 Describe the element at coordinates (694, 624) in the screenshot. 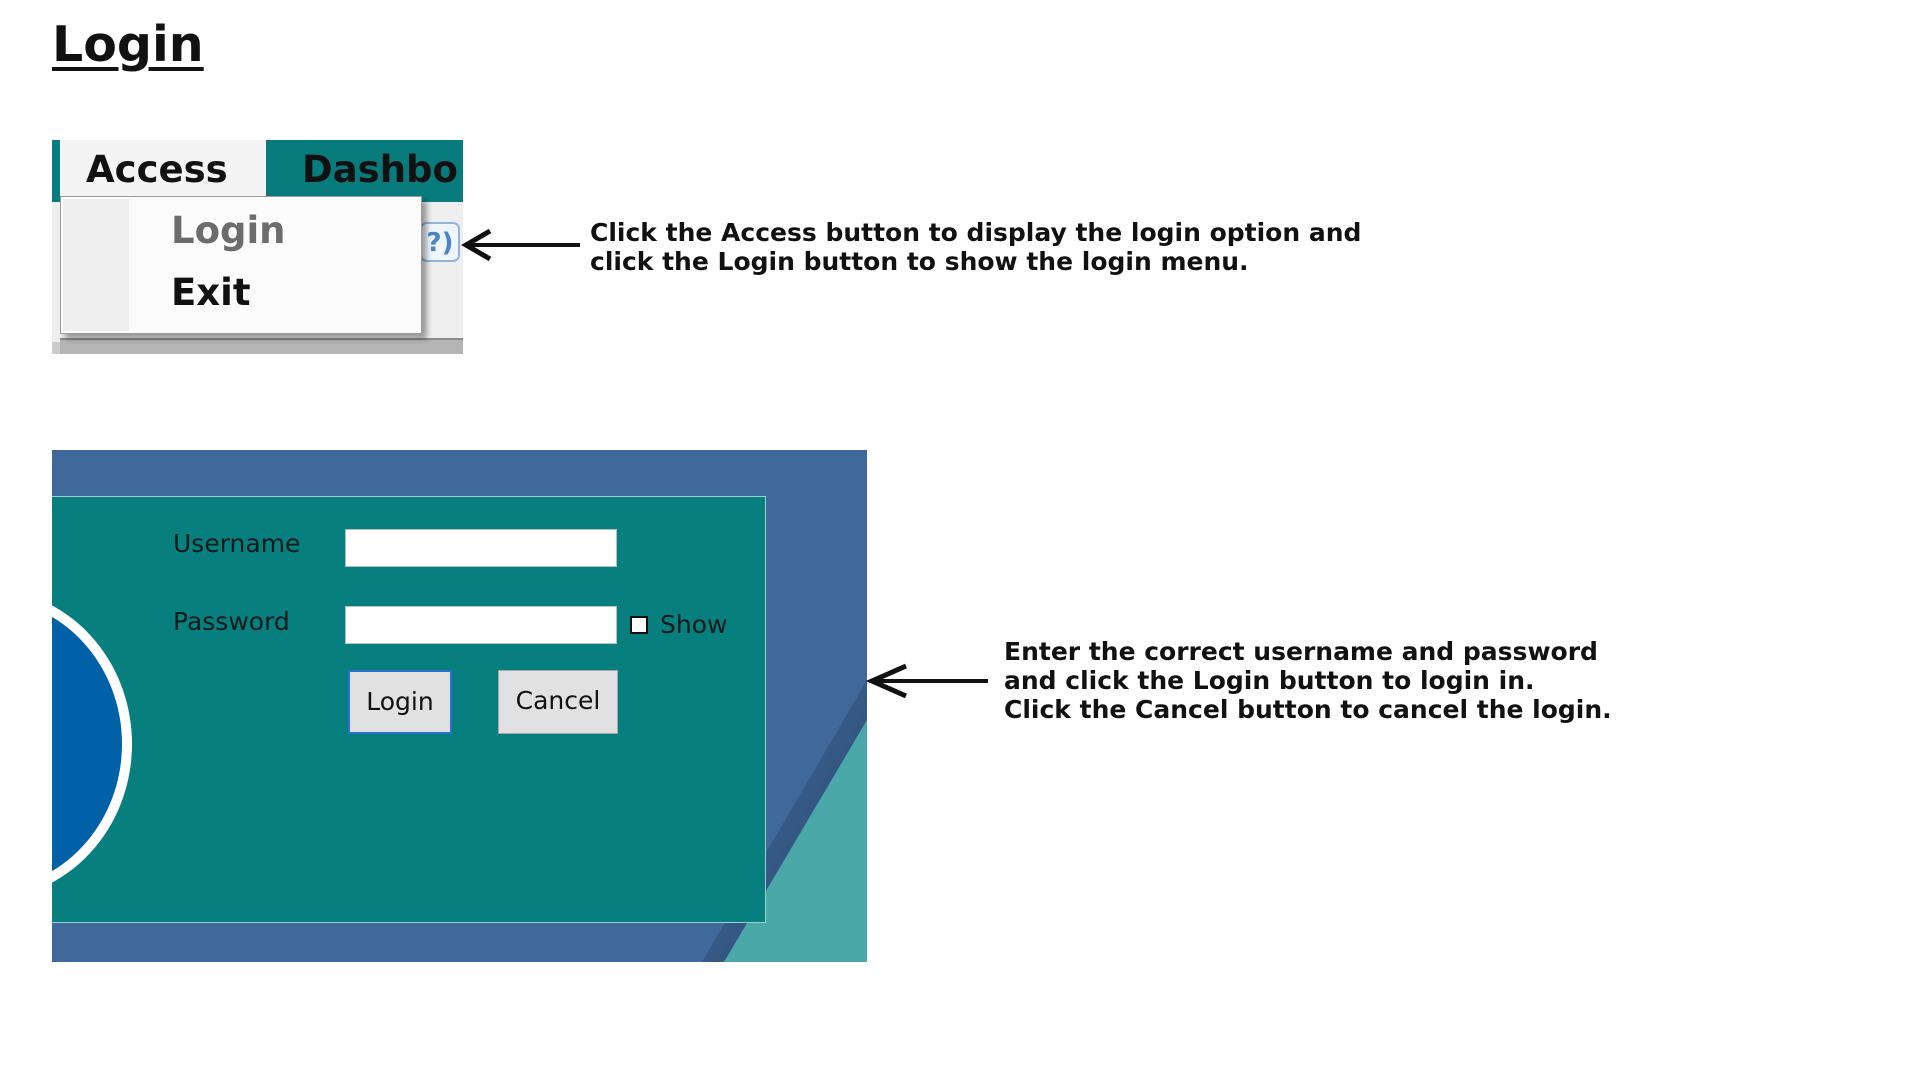

I see `show-label: Show` at that location.